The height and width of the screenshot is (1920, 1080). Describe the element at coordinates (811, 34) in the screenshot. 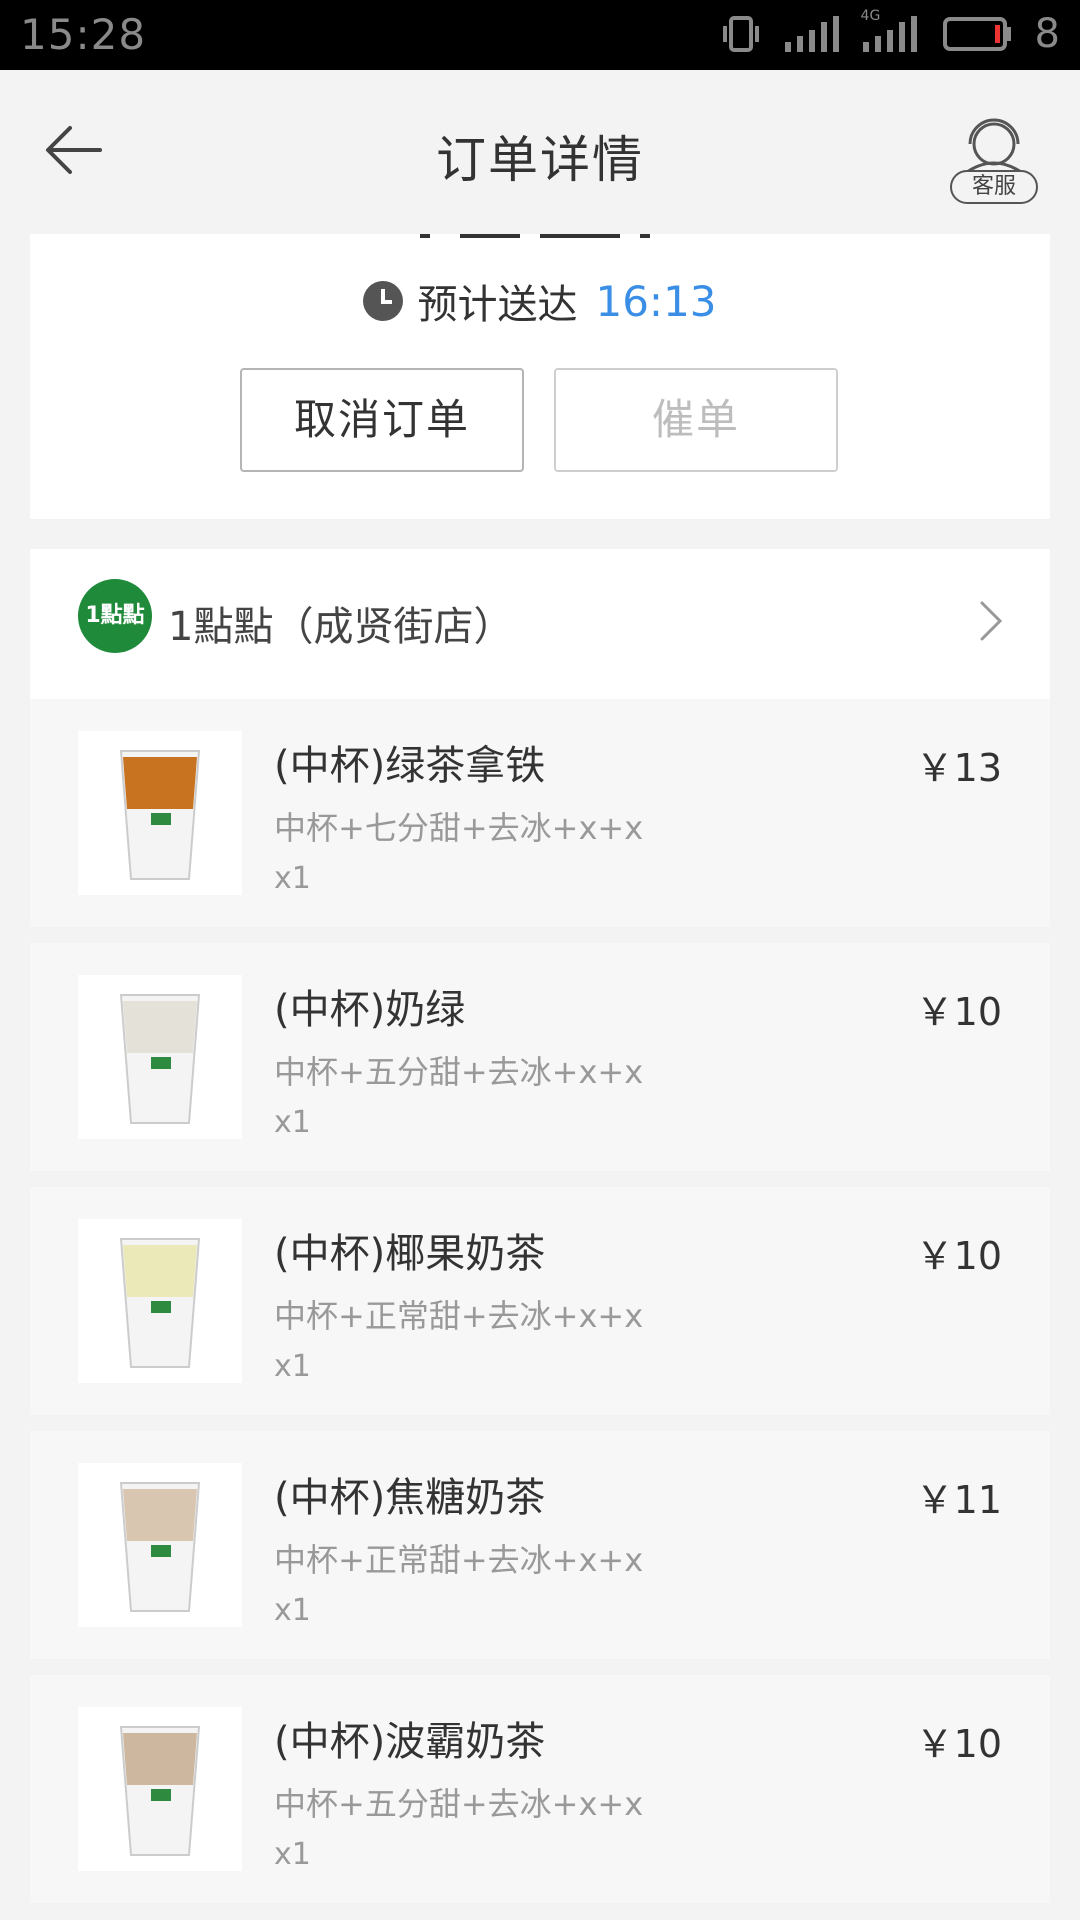

I see `signal-icon` at that location.